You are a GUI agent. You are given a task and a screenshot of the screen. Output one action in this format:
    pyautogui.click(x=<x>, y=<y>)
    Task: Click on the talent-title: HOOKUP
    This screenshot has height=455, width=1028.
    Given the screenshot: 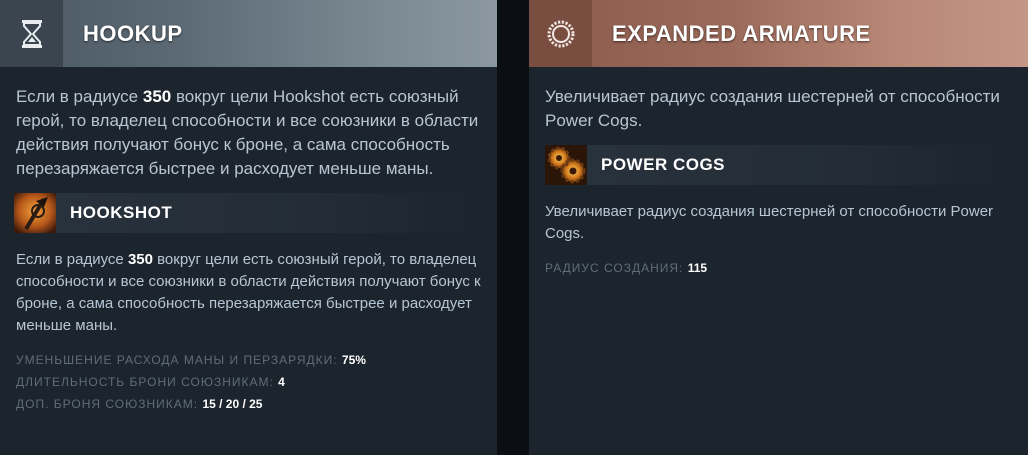 What is the action you would take?
    pyautogui.click(x=133, y=33)
    